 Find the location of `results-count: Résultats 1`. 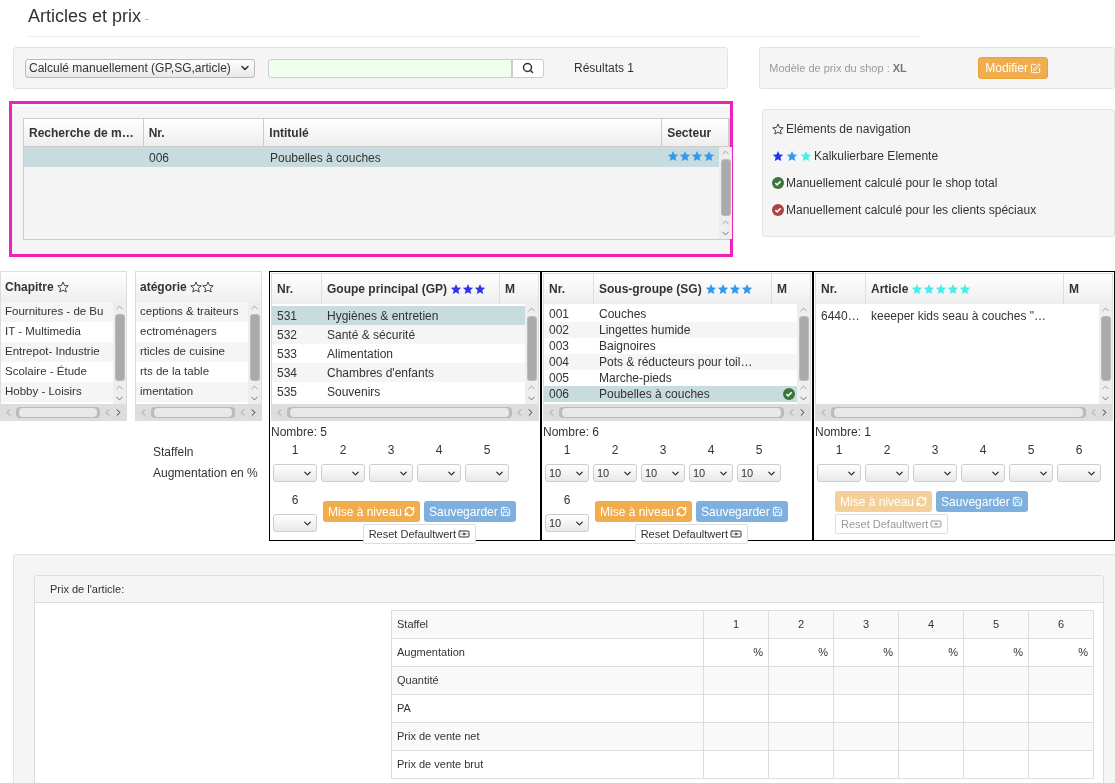

results-count: Résultats 1 is located at coordinates (604, 68).